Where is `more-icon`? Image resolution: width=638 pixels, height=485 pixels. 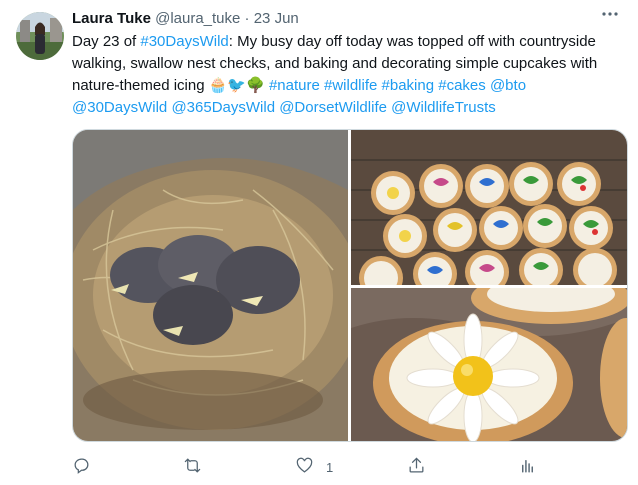 more-icon is located at coordinates (610, 16).